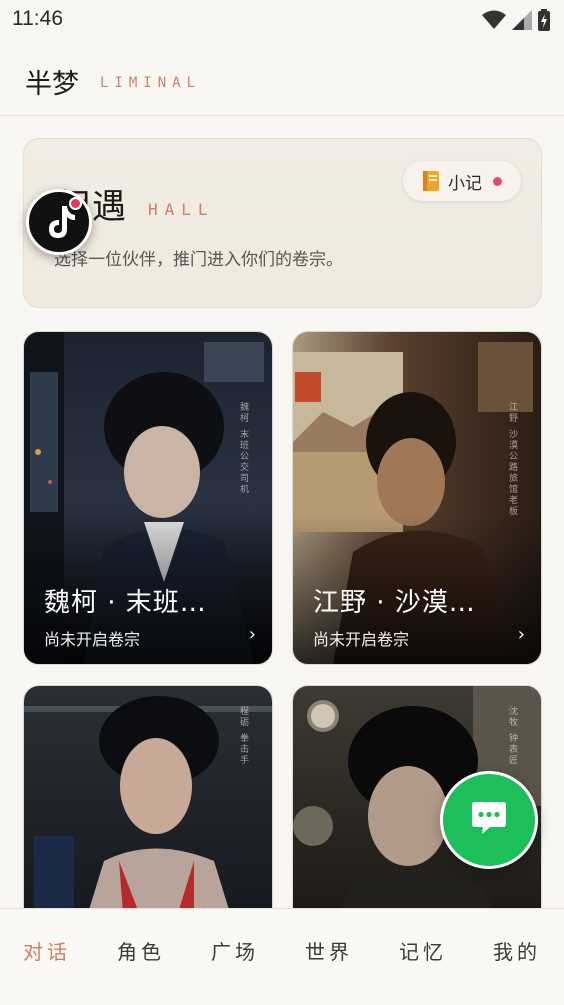 Image resolution: width=564 pixels, height=1005 pixels. Describe the element at coordinates (243, 448) in the screenshot. I see `card-side-text: 魏柯 末班公交司机` at that location.